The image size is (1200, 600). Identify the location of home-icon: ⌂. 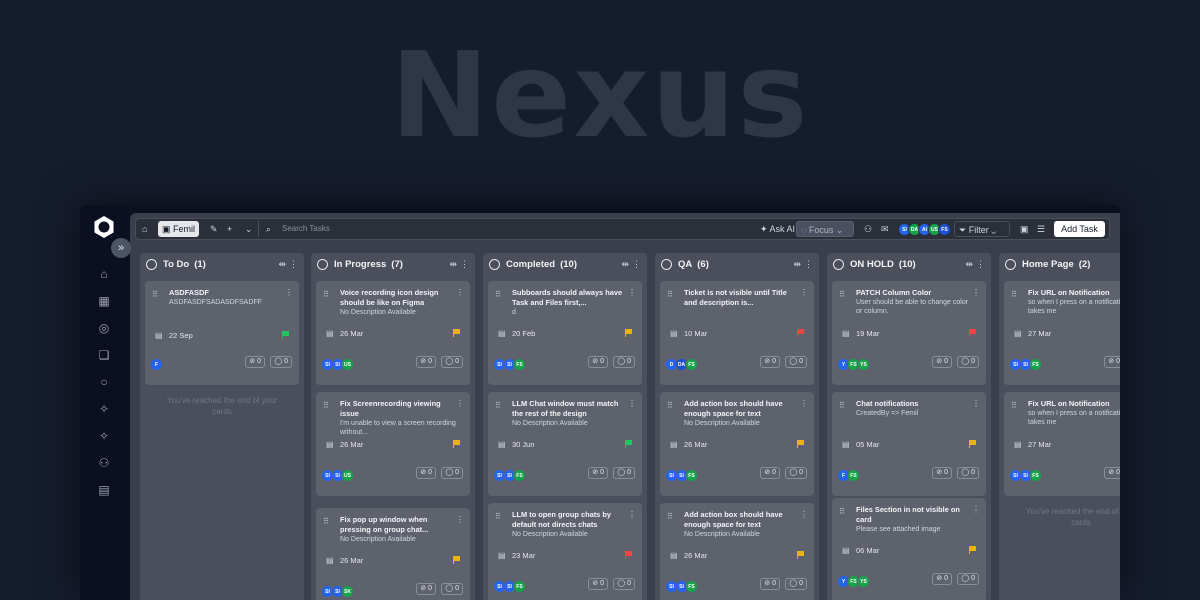
(104, 274).